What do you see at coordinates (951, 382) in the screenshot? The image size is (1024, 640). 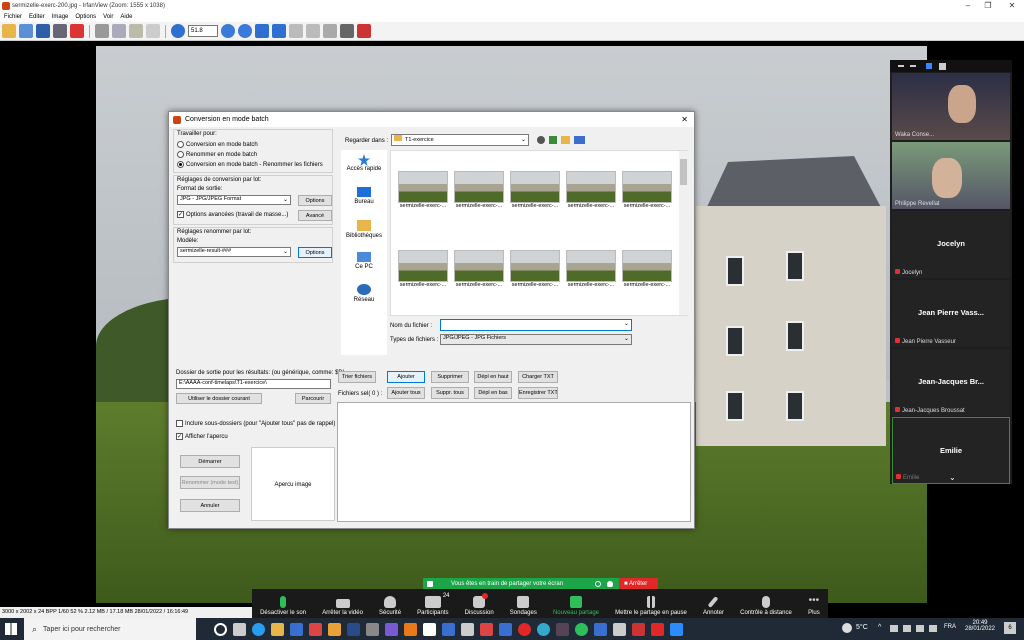 I see `participant-tile: Jean-Jacques Br... Jean-Jacques Broussat` at bounding box center [951, 382].